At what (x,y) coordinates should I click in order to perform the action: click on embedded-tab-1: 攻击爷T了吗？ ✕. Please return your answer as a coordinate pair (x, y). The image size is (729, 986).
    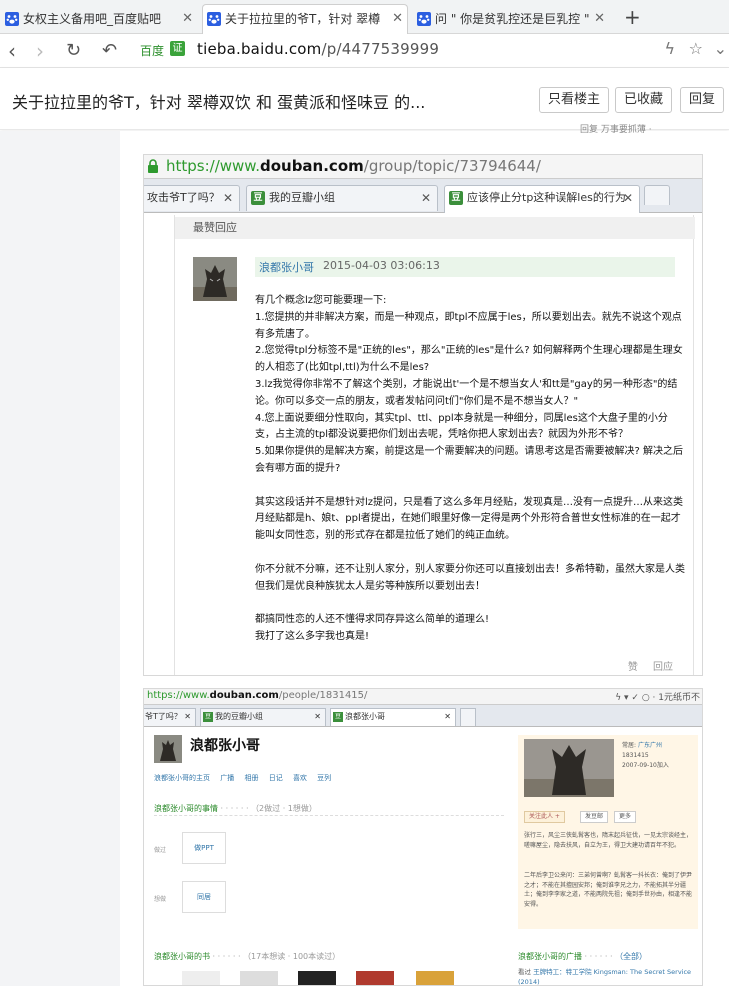
    Looking at the image, I should click on (192, 198).